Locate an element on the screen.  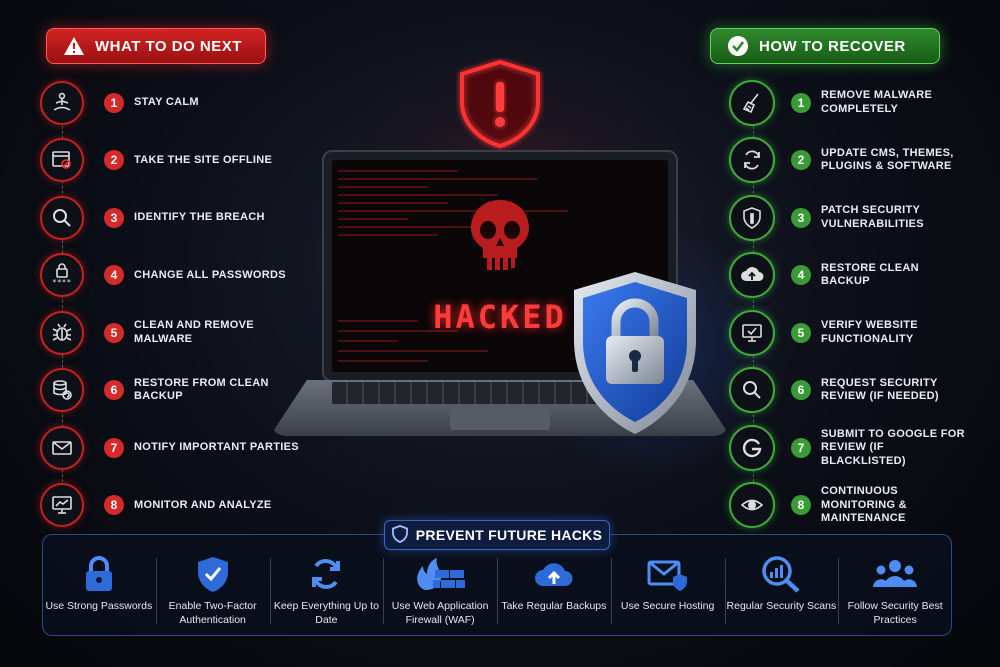
database-restore-icon is located at coordinates (62, 390).